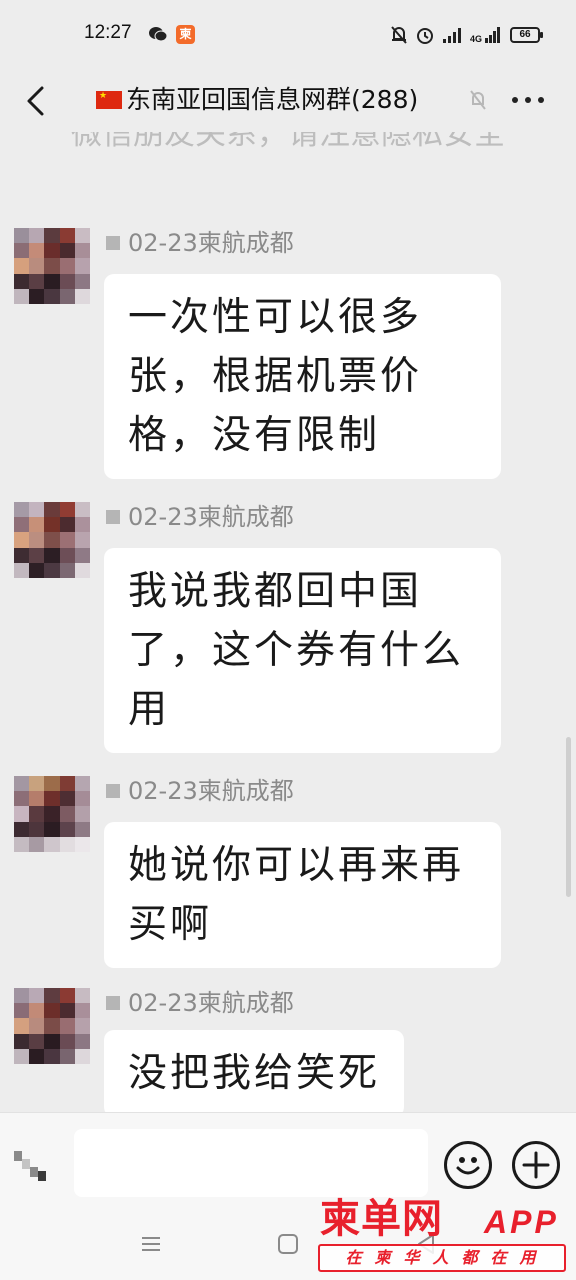 This screenshot has height=1280, width=576. I want to click on status-bar: 12:27 柬 4G 66, so click(288, 35).